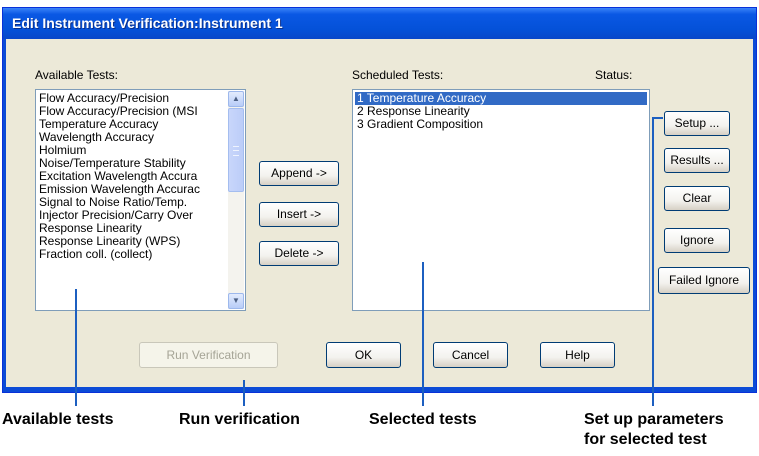 The height and width of the screenshot is (456, 759). I want to click on available-test-item: Fraction coll. (collect), so click(133, 254).